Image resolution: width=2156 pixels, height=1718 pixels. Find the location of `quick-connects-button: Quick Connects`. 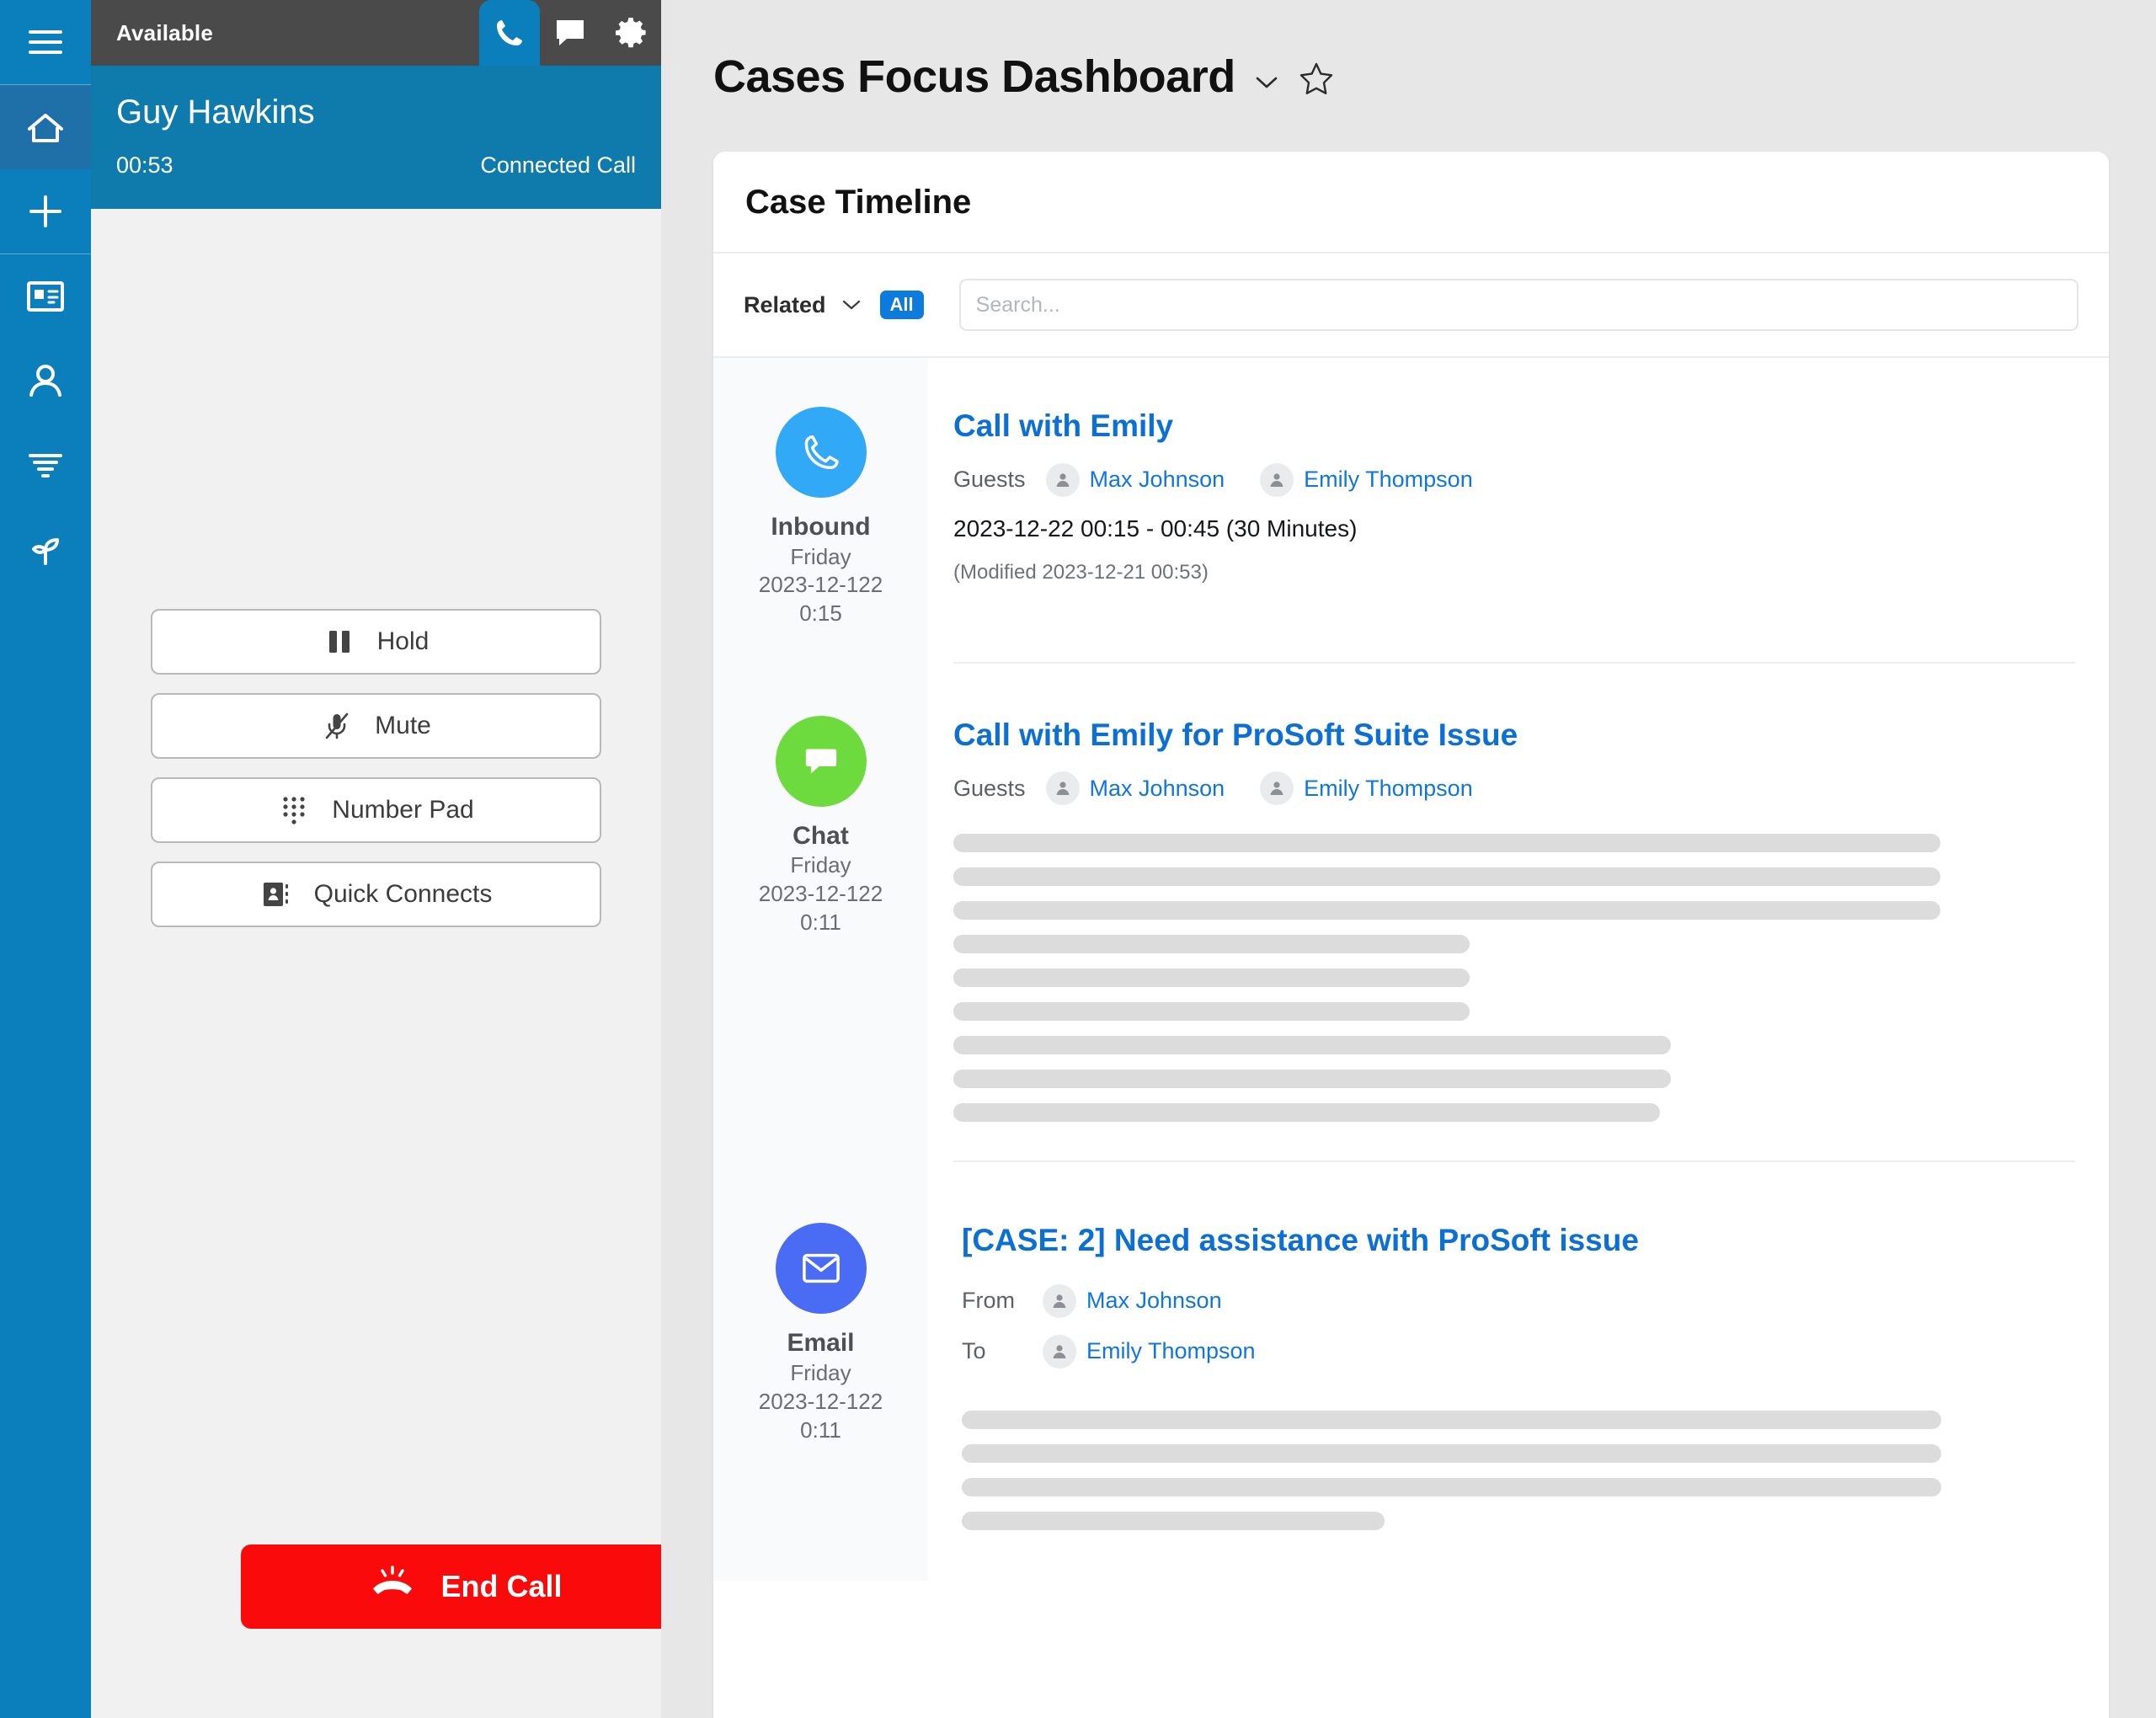

quick-connects-button: Quick Connects is located at coordinates (376, 894).